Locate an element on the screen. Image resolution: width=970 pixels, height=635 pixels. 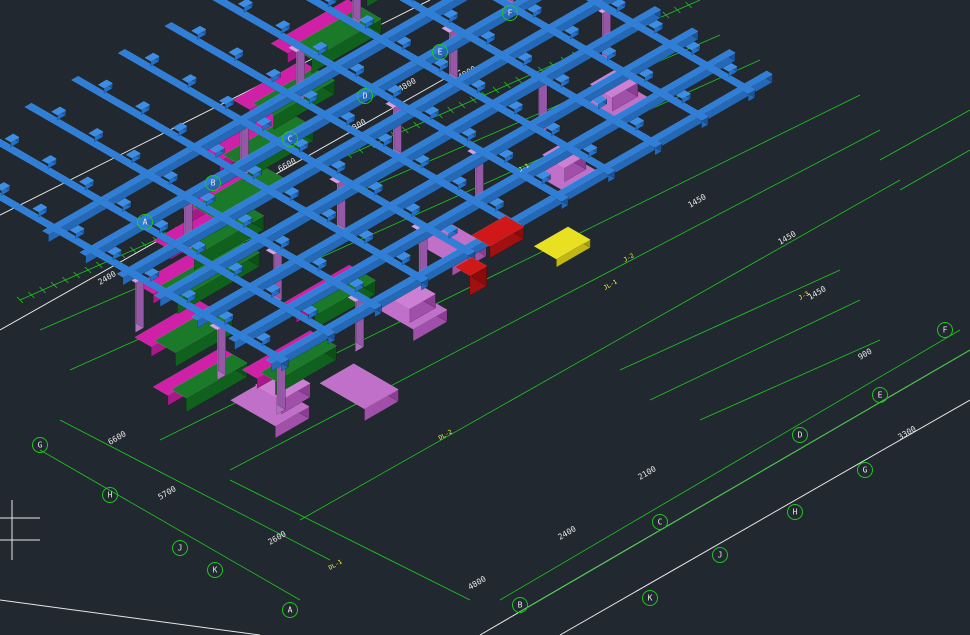
grid-bubble: D is located at coordinates (800, 435).